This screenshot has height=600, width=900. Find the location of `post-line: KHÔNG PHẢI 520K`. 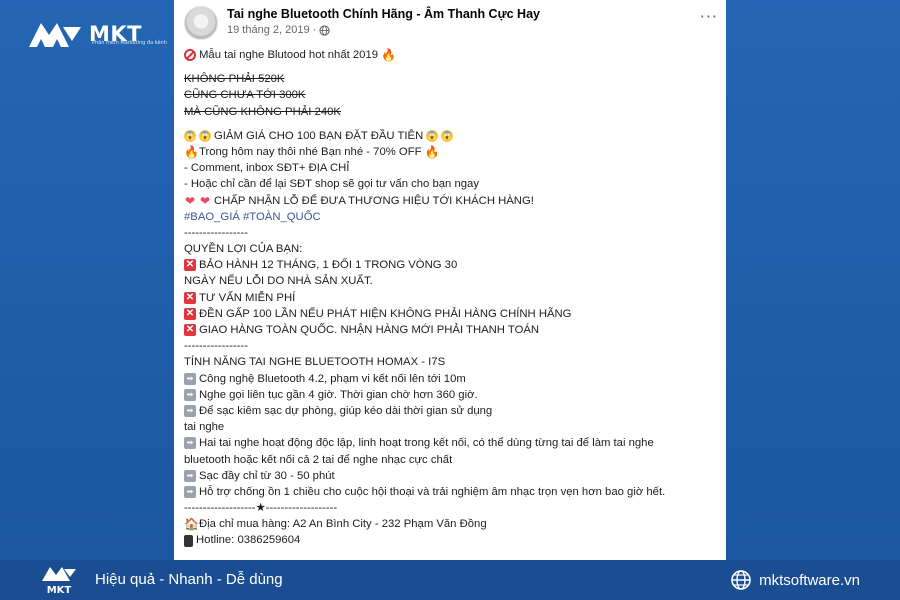

post-line: KHÔNG PHẢI 520K is located at coordinates (453, 79).